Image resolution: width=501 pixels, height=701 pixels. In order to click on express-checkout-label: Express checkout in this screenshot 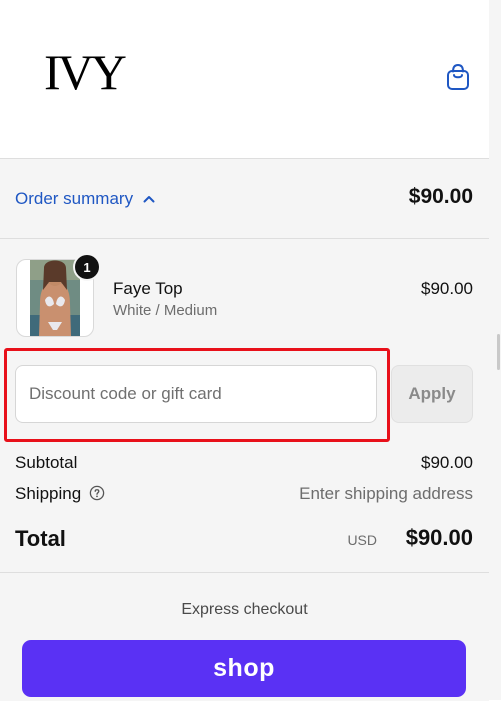, I will do `click(244, 609)`.